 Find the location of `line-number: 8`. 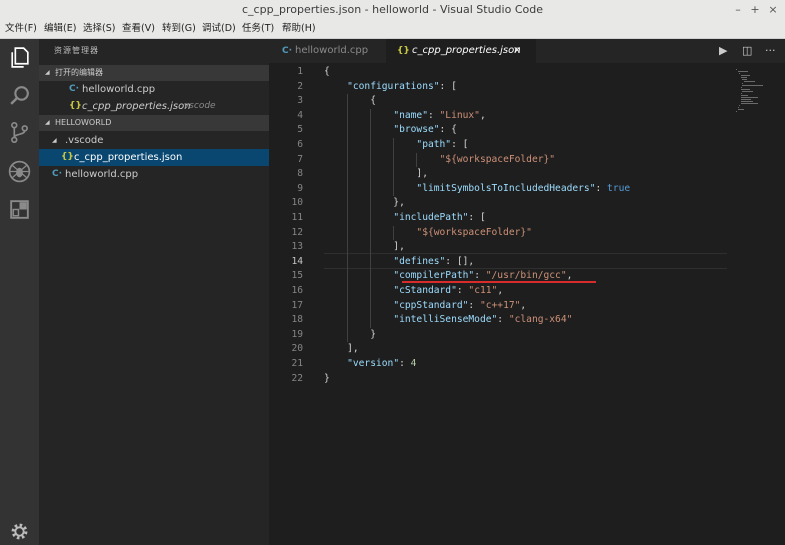

line-number: 8 is located at coordinates (300, 174).